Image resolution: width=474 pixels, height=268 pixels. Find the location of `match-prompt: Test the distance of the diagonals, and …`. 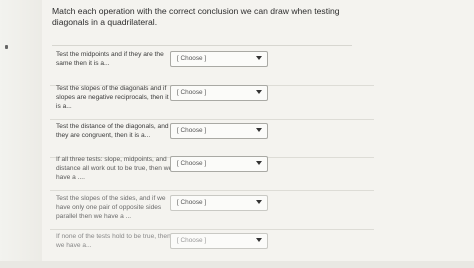

match-prompt: Test the distance of the diagonals, and … is located at coordinates (115, 131).